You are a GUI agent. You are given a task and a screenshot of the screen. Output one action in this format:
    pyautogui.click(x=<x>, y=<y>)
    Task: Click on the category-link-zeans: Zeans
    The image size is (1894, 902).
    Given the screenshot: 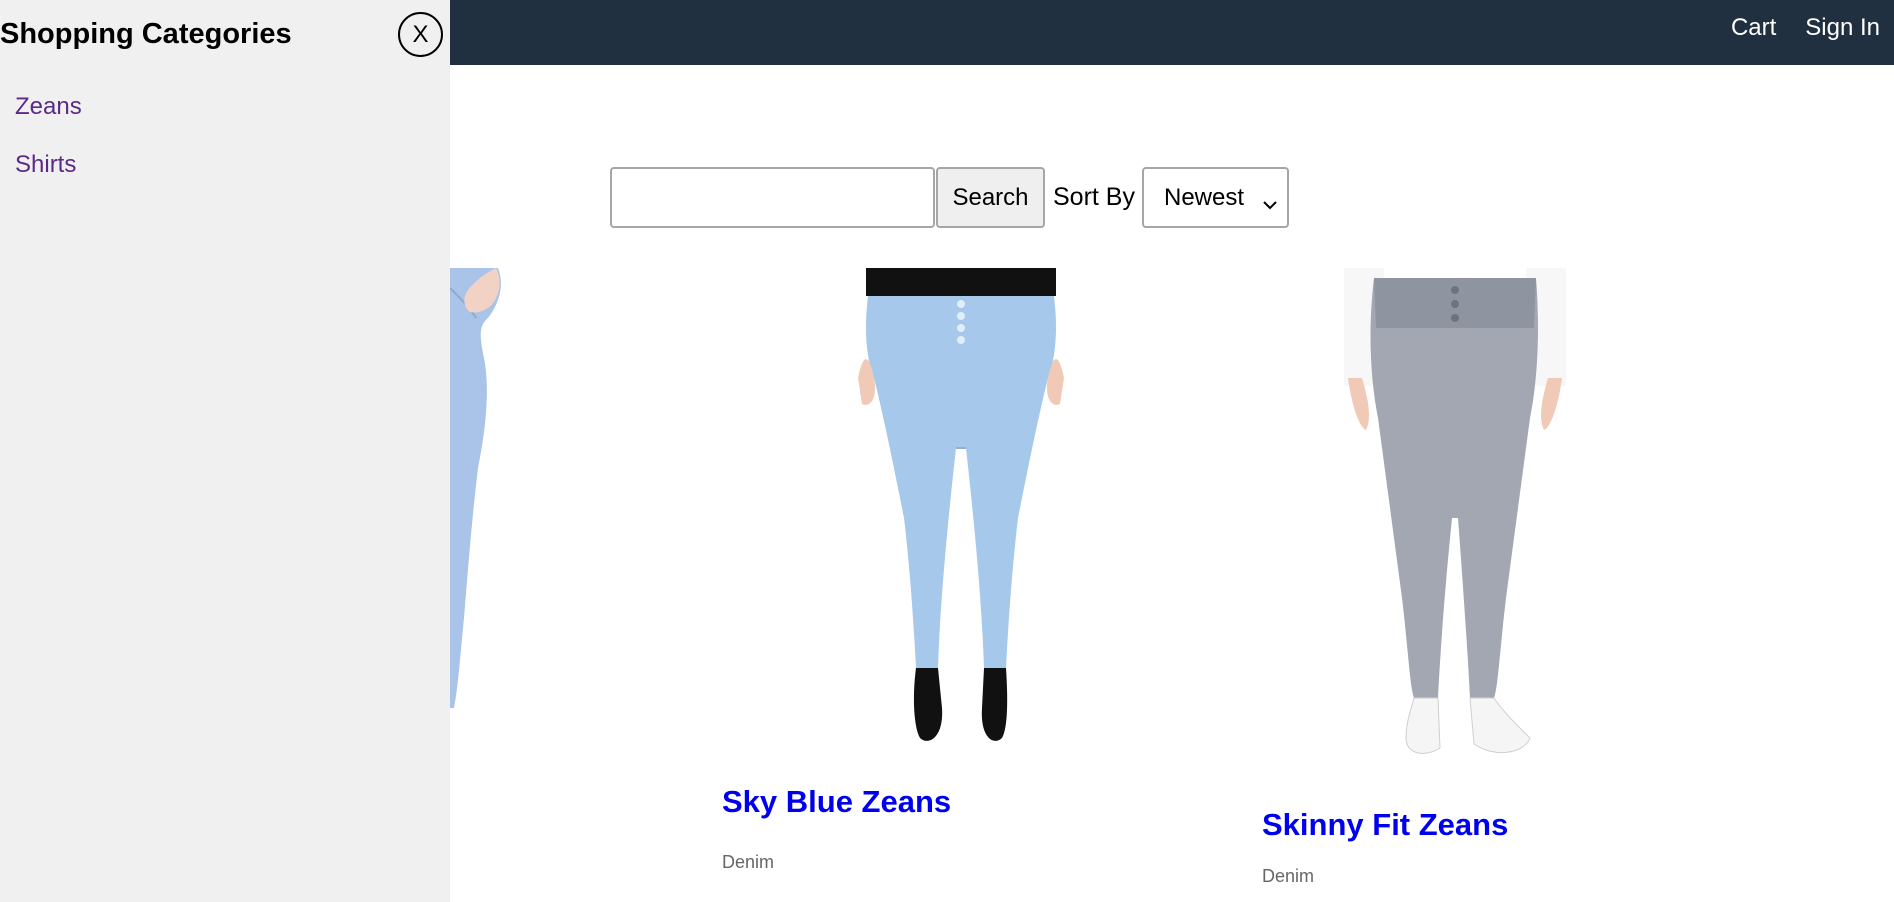 What is the action you would take?
    pyautogui.click(x=48, y=107)
    